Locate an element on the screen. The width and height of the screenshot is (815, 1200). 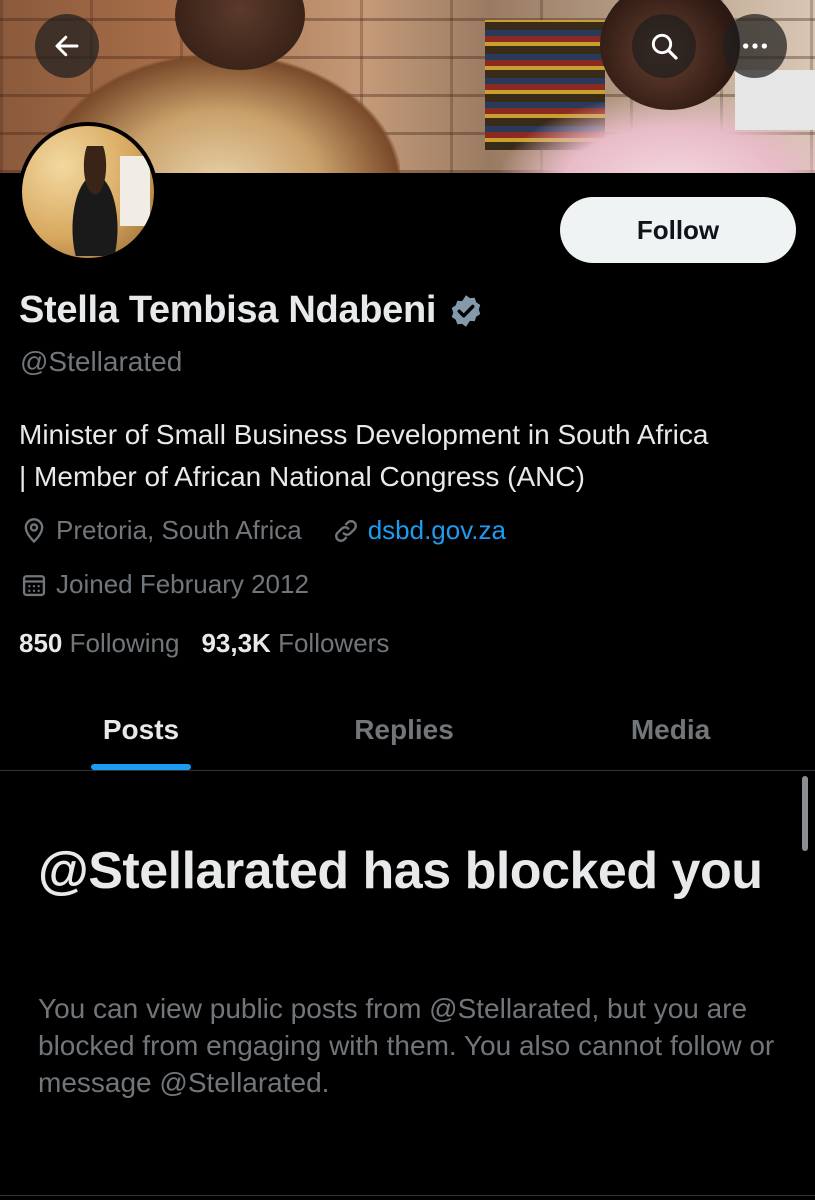
search-icon is located at coordinates (664, 46).